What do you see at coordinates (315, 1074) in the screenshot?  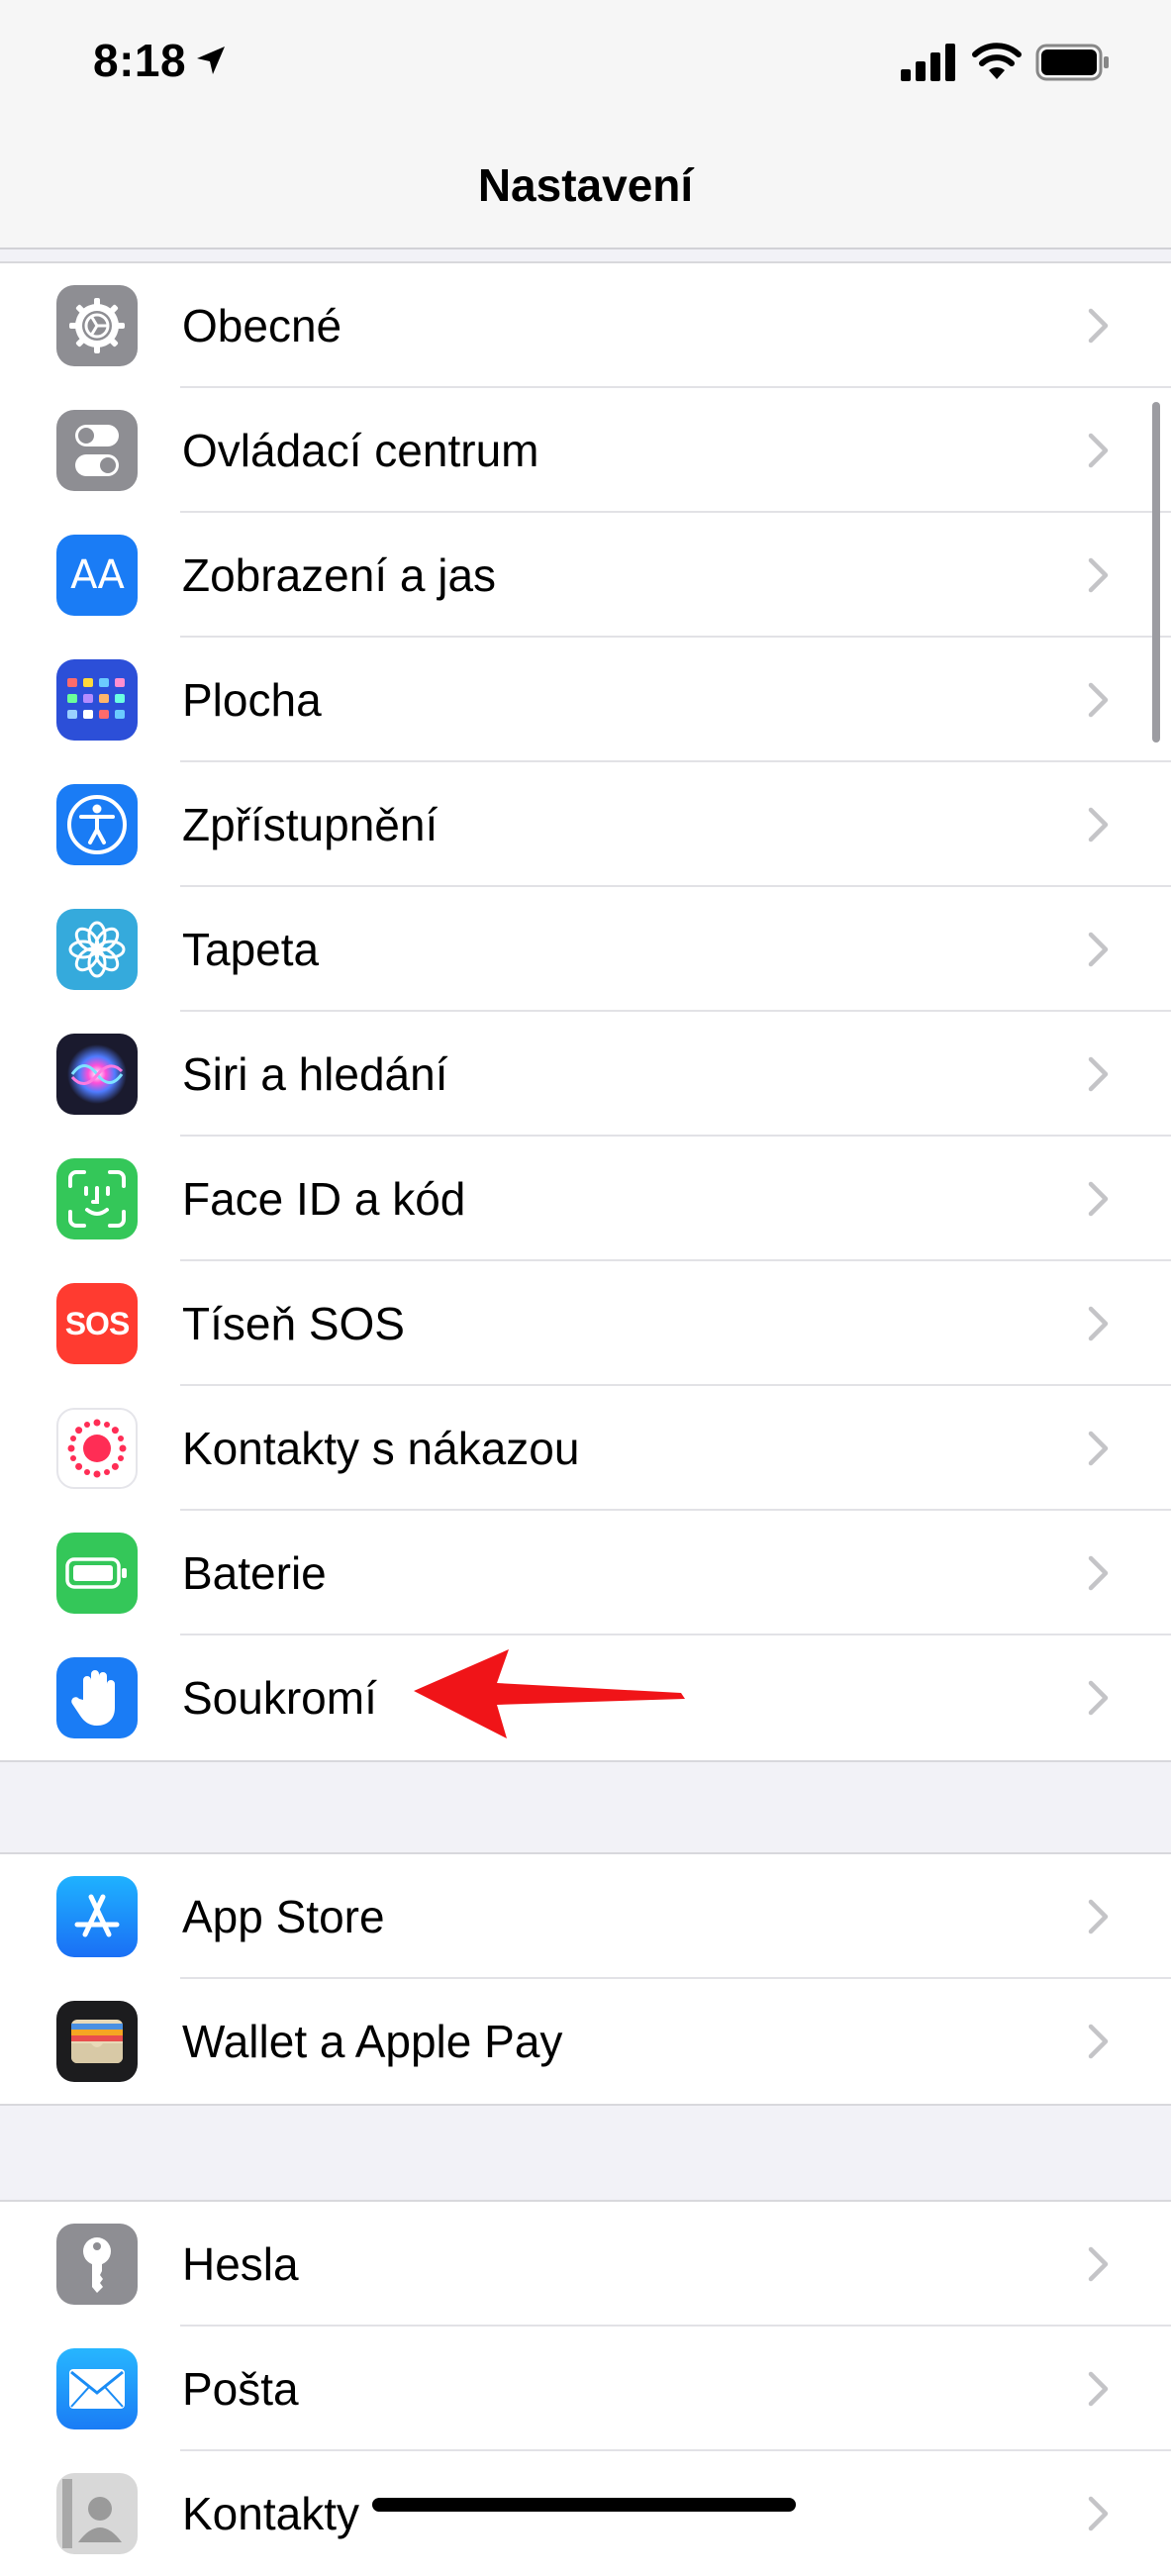 I see `settings-row-label: Siri a hledání` at bounding box center [315, 1074].